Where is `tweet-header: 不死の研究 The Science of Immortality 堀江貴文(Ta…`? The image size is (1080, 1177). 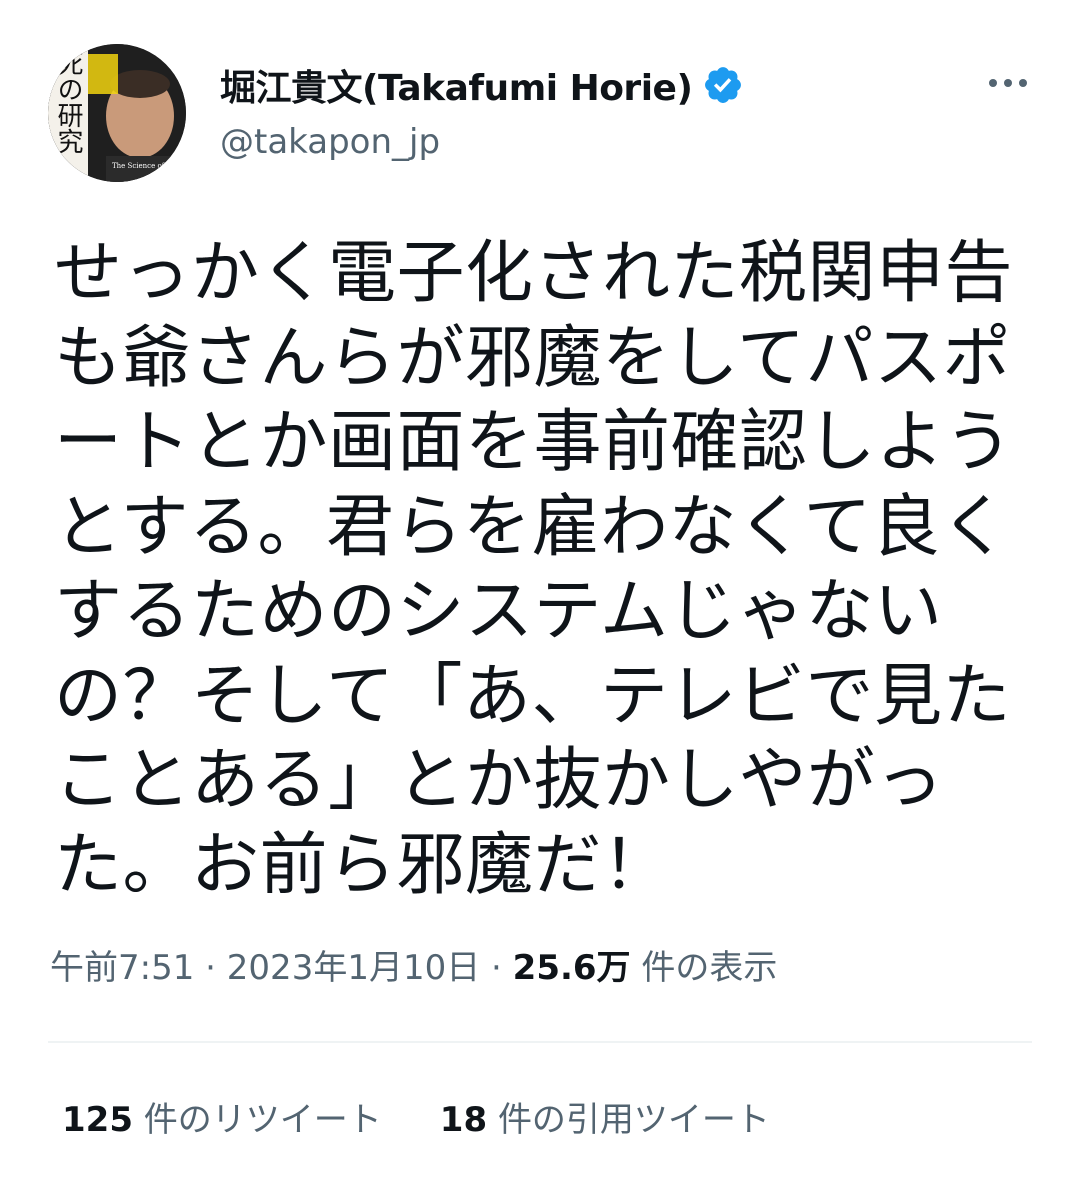 tweet-header: 不死の研究 The Science of Immortality 堀江貴文(Ta… is located at coordinates (543, 114).